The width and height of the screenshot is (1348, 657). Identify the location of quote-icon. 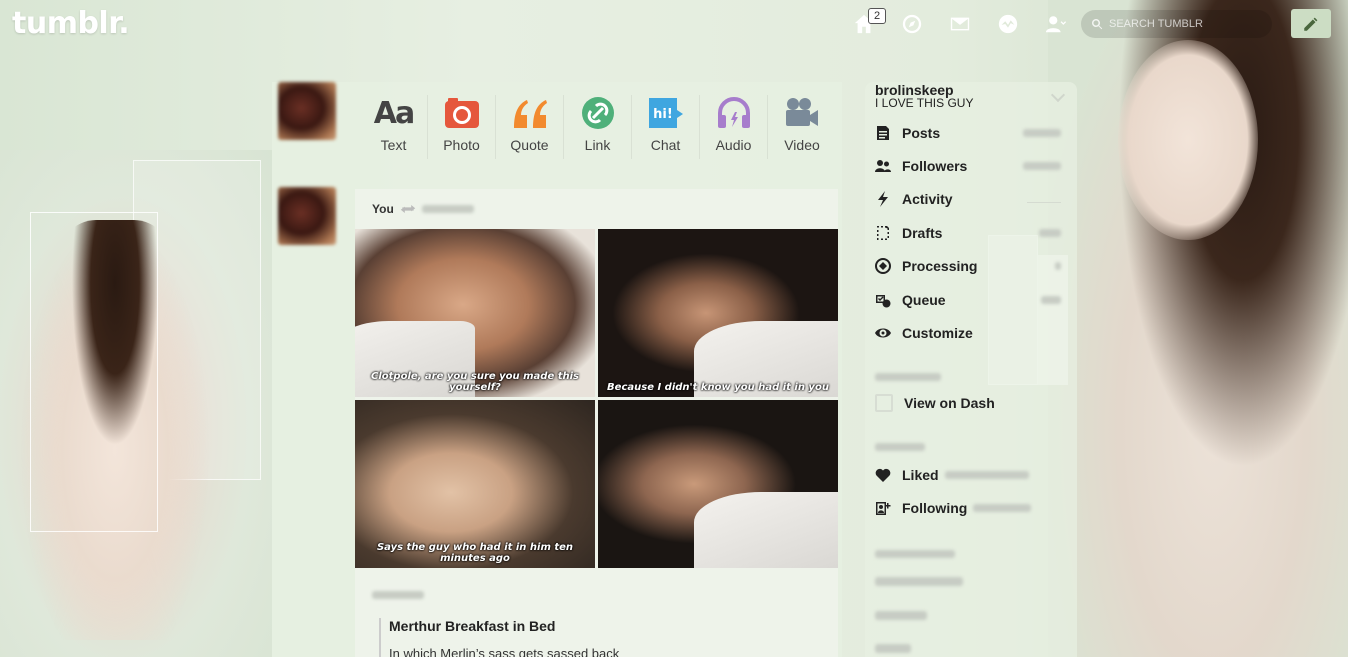
(530, 114).